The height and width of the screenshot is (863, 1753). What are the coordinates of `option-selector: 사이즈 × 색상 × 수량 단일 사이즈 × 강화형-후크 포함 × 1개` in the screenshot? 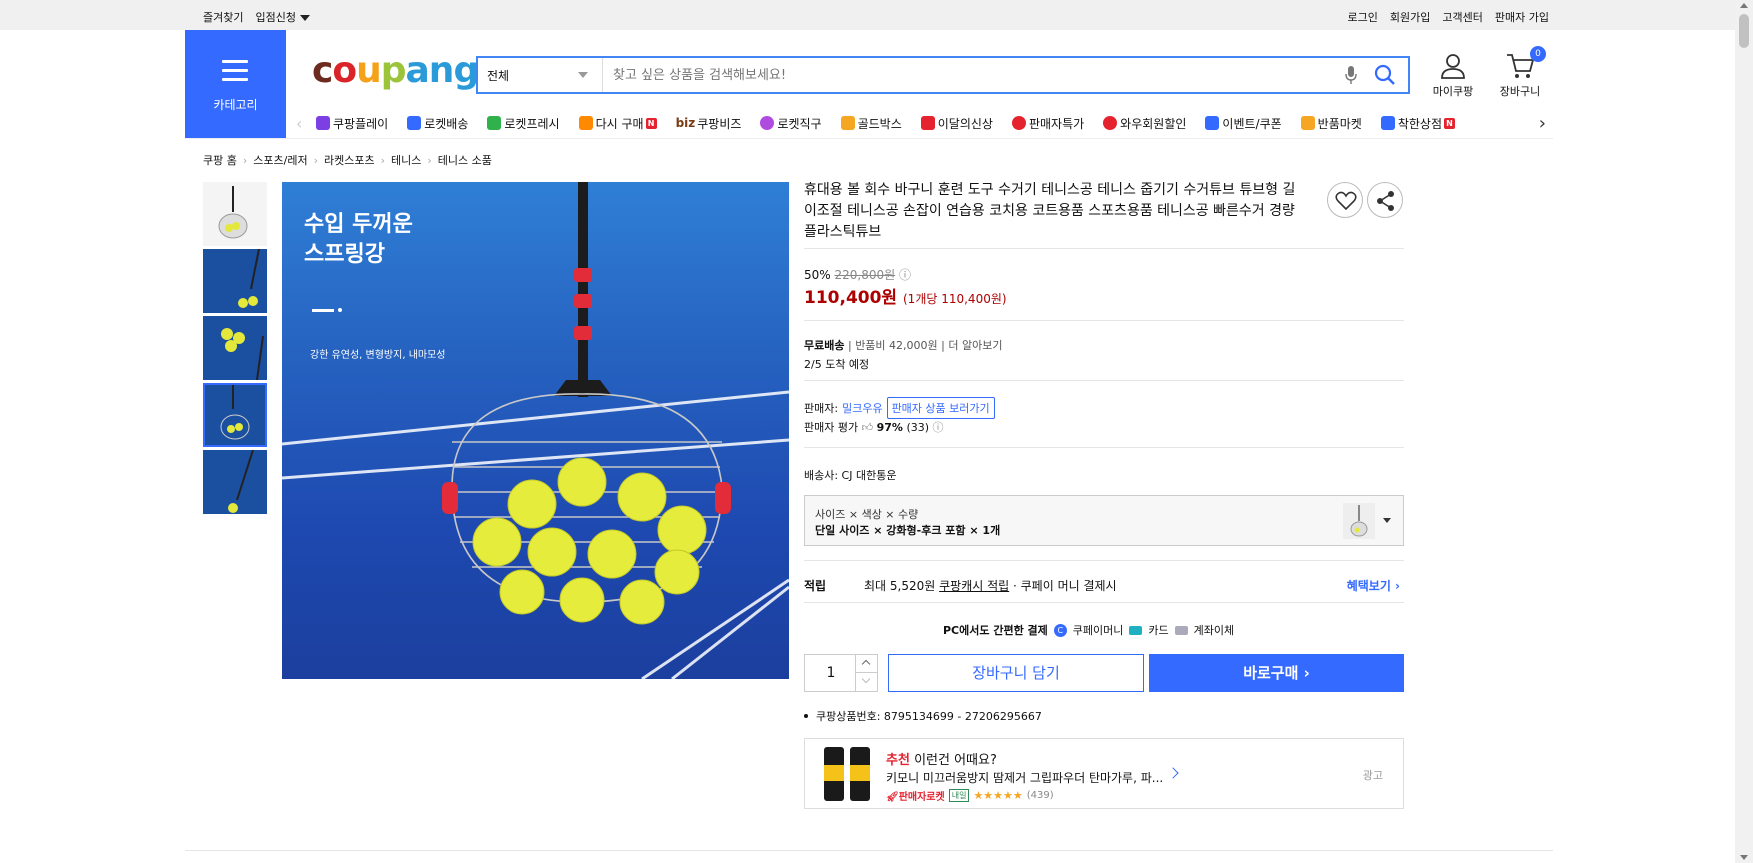 It's located at (1104, 520).